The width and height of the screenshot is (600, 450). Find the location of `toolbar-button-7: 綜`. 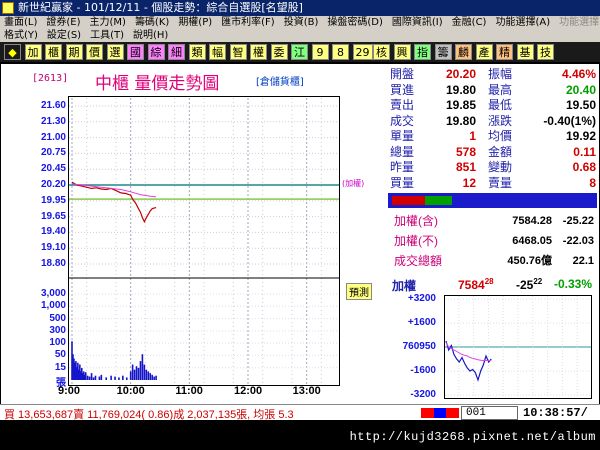

toolbar-button-7: 綜 is located at coordinates (156, 52).